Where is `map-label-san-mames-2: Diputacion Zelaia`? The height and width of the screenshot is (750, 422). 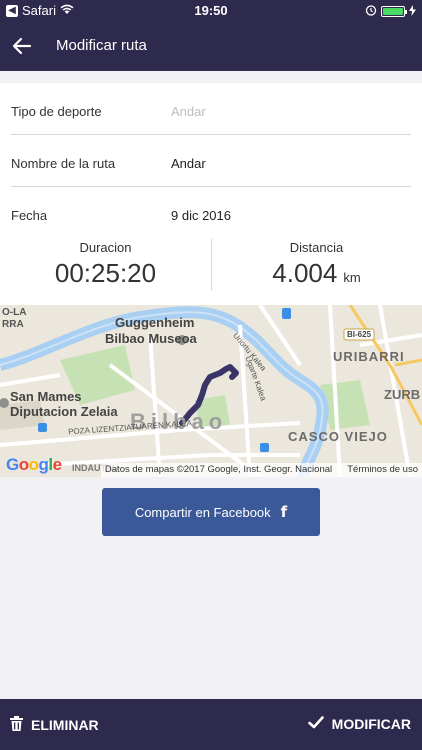
map-label-san-mames-2: Diputacion Zelaia is located at coordinates (64, 411).